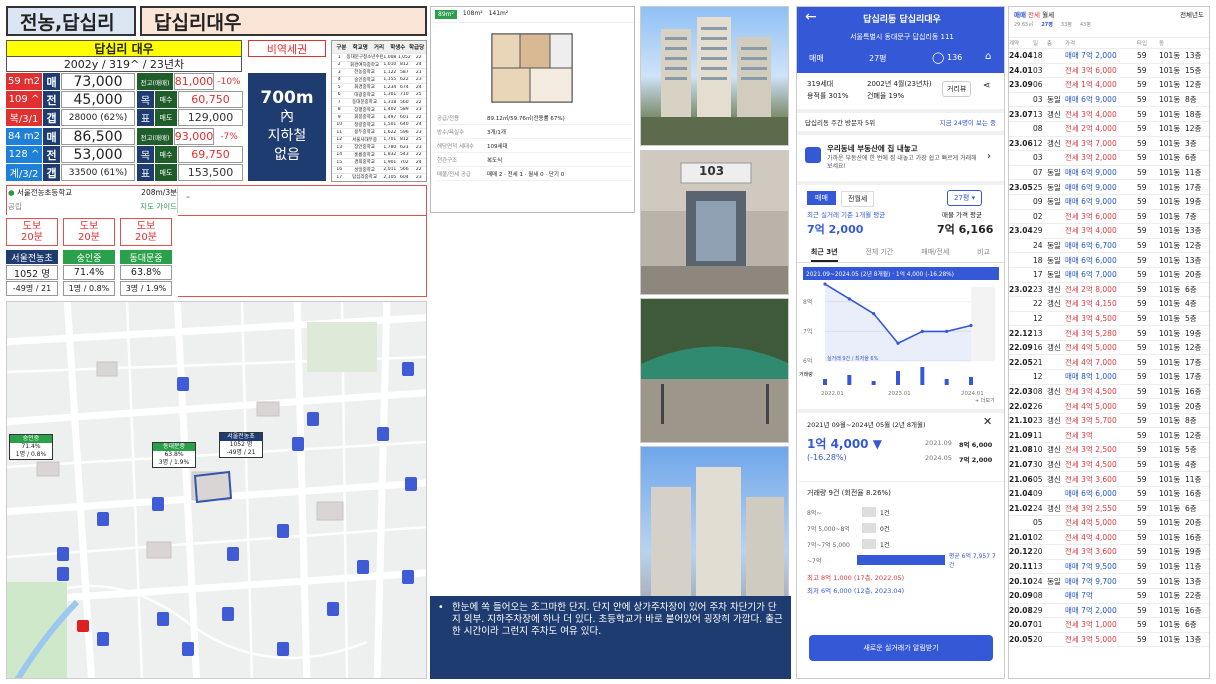 Image resolution: width=1216 pixels, height=684 pixels. Describe the element at coordinates (1109, 552) in the screenshot. I see `trade-row: 20.12 20 전세 3억 3,600 59 101동 19층` at that location.